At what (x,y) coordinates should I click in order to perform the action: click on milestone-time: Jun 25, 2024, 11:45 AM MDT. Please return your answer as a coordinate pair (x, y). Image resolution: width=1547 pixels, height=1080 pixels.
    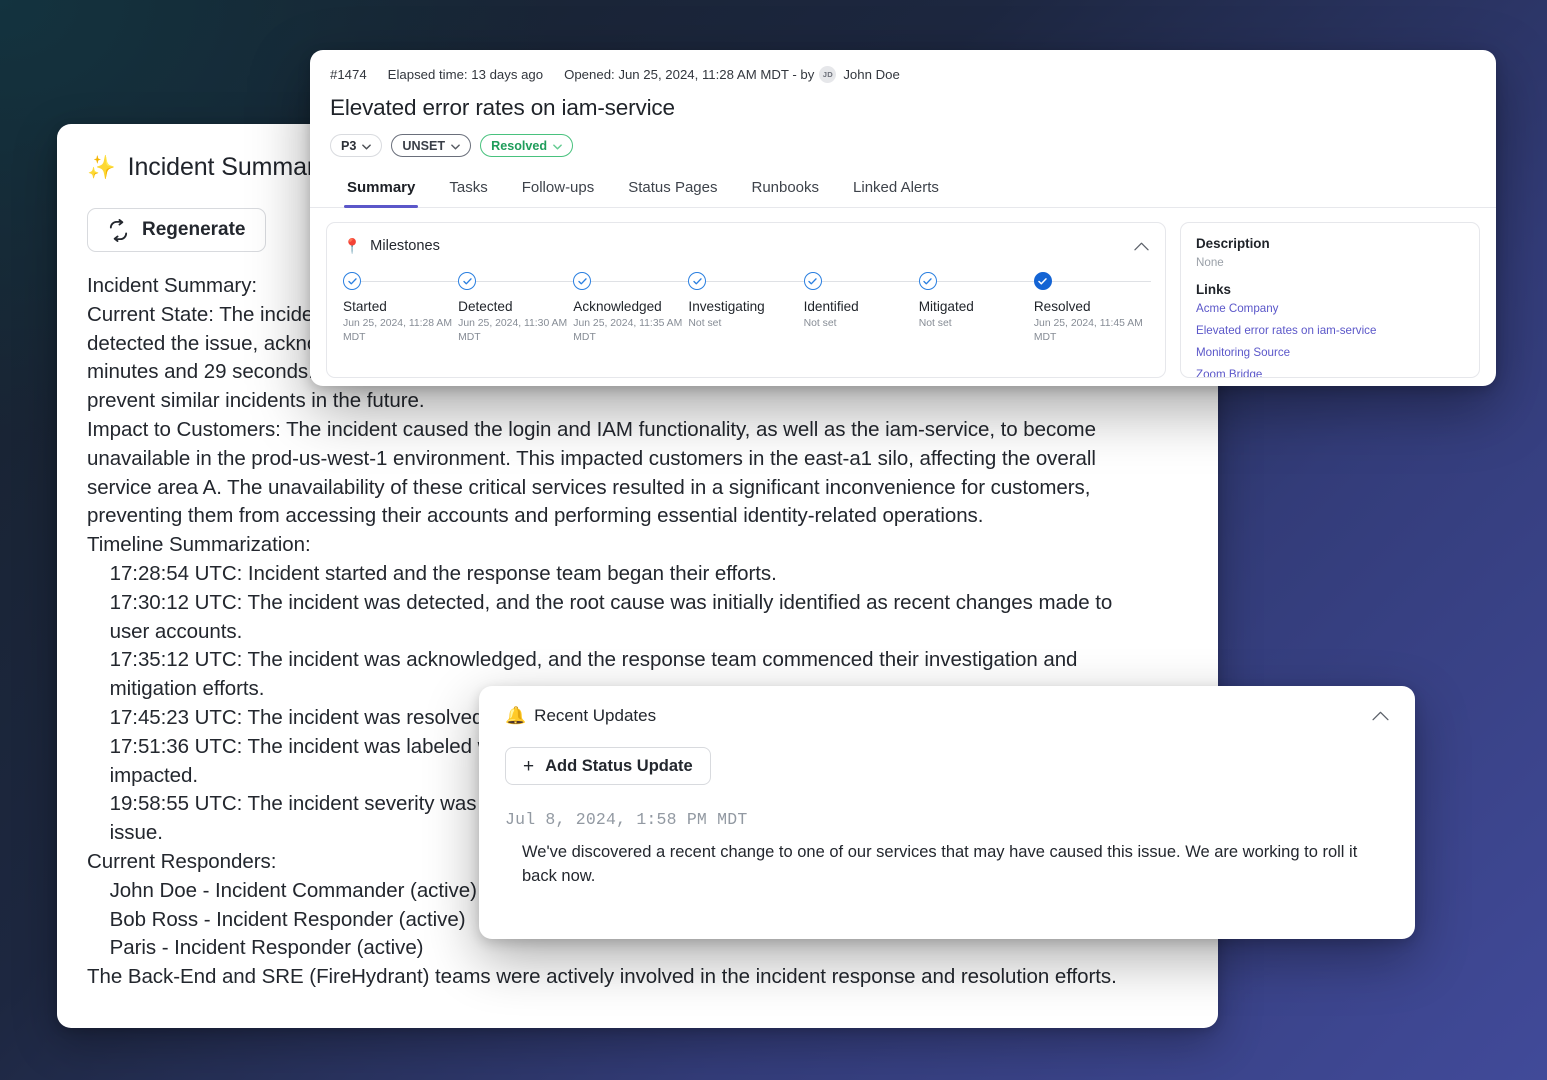
    Looking at the image, I should click on (1088, 330).